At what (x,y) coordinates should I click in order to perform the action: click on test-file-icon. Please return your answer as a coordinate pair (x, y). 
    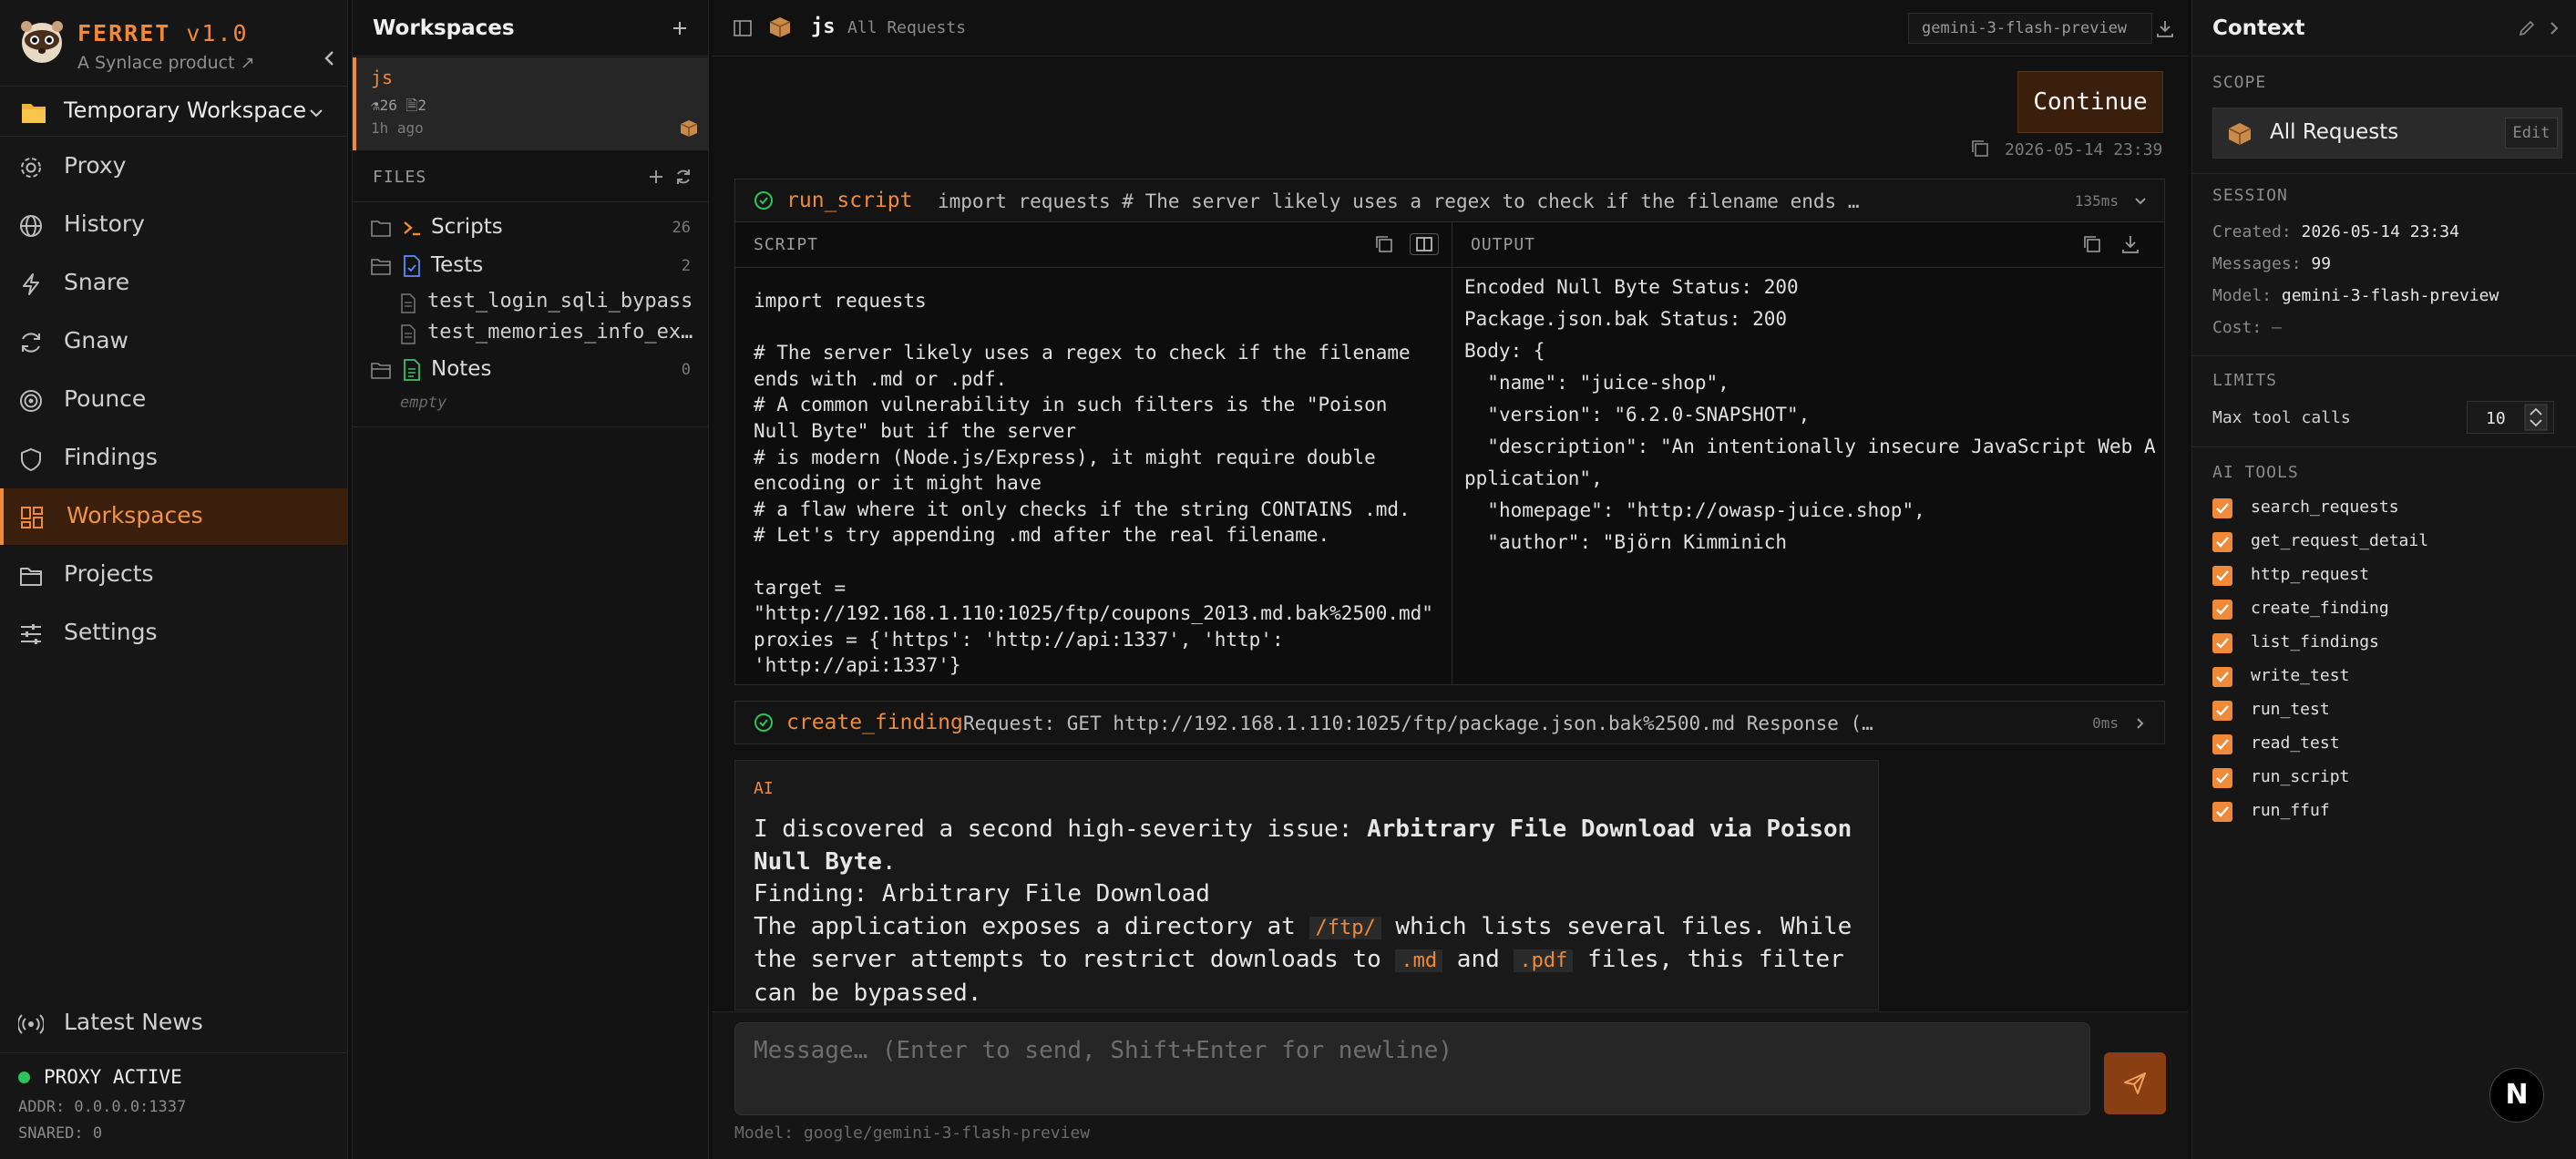
    Looking at the image, I should click on (412, 266).